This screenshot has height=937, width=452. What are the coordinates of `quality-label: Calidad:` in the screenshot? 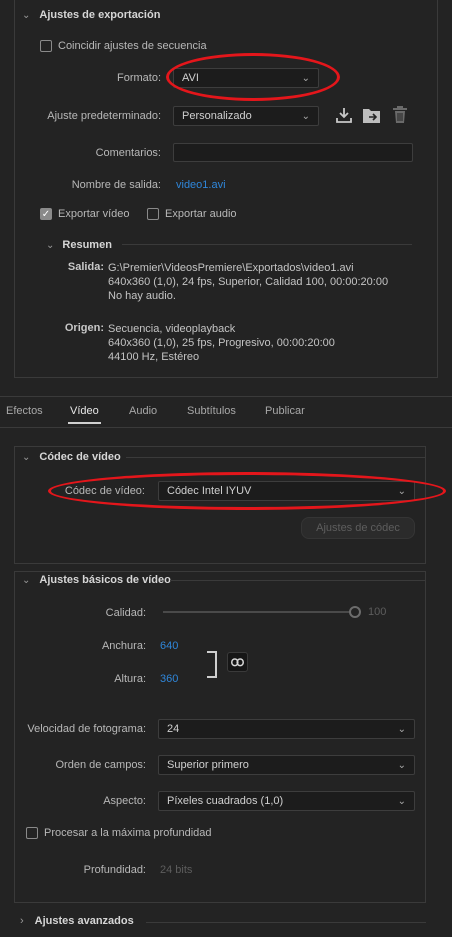 It's located at (125, 613).